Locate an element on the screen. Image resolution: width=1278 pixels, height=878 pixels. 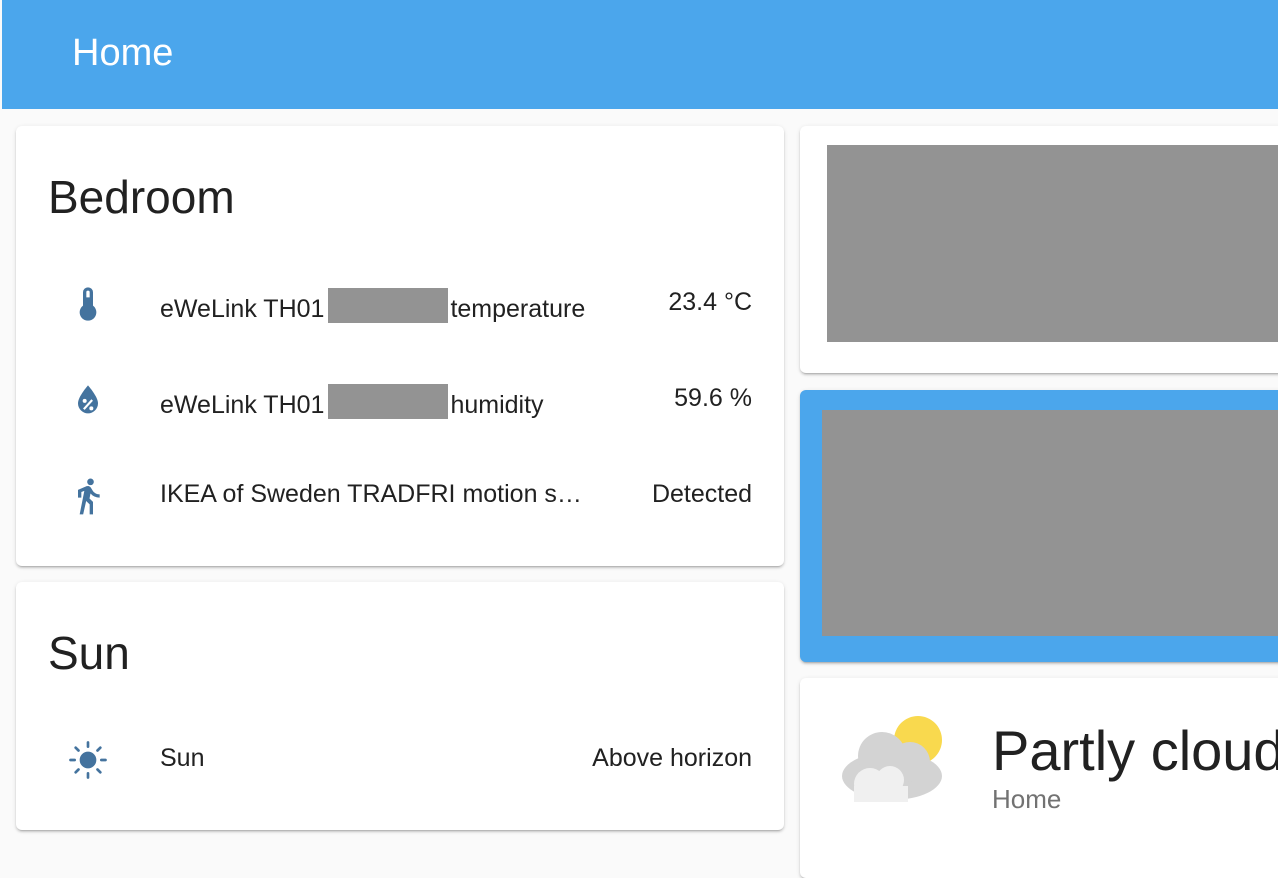
entity-name: eWeLink TH01 temperature is located at coordinates (372, 306).